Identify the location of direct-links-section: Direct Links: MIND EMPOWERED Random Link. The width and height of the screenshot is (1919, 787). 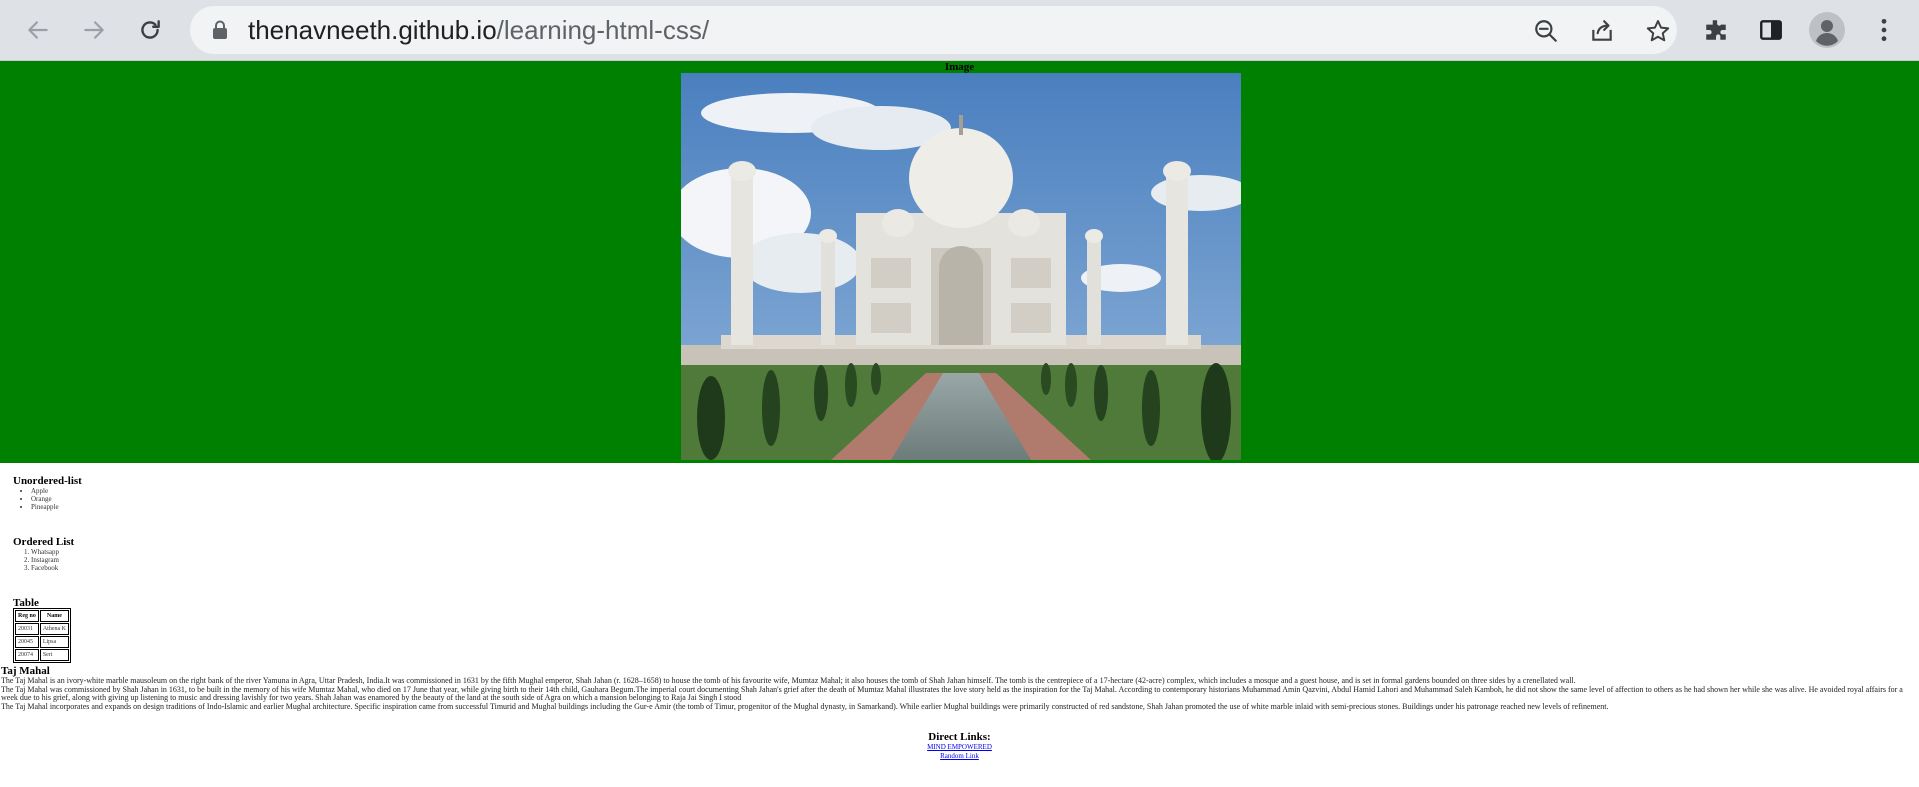
(959, 746).